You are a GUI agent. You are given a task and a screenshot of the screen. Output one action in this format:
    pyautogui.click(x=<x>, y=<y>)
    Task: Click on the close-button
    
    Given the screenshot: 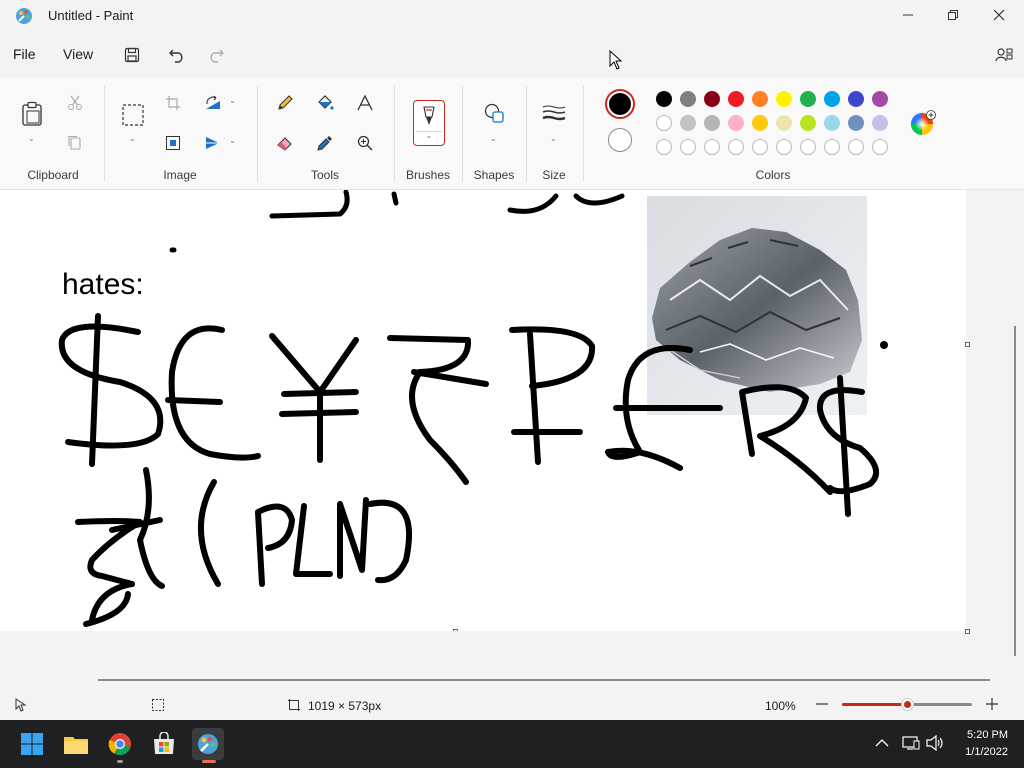 What is the action you would take?
    pyautogui.click(x=999, y=15)
    